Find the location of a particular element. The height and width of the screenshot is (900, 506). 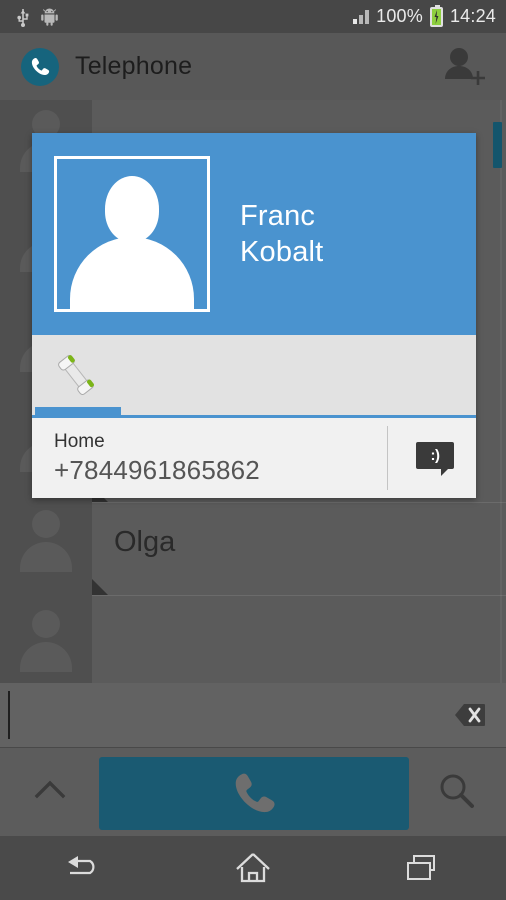

call-button is located at coordinates (254, 793).